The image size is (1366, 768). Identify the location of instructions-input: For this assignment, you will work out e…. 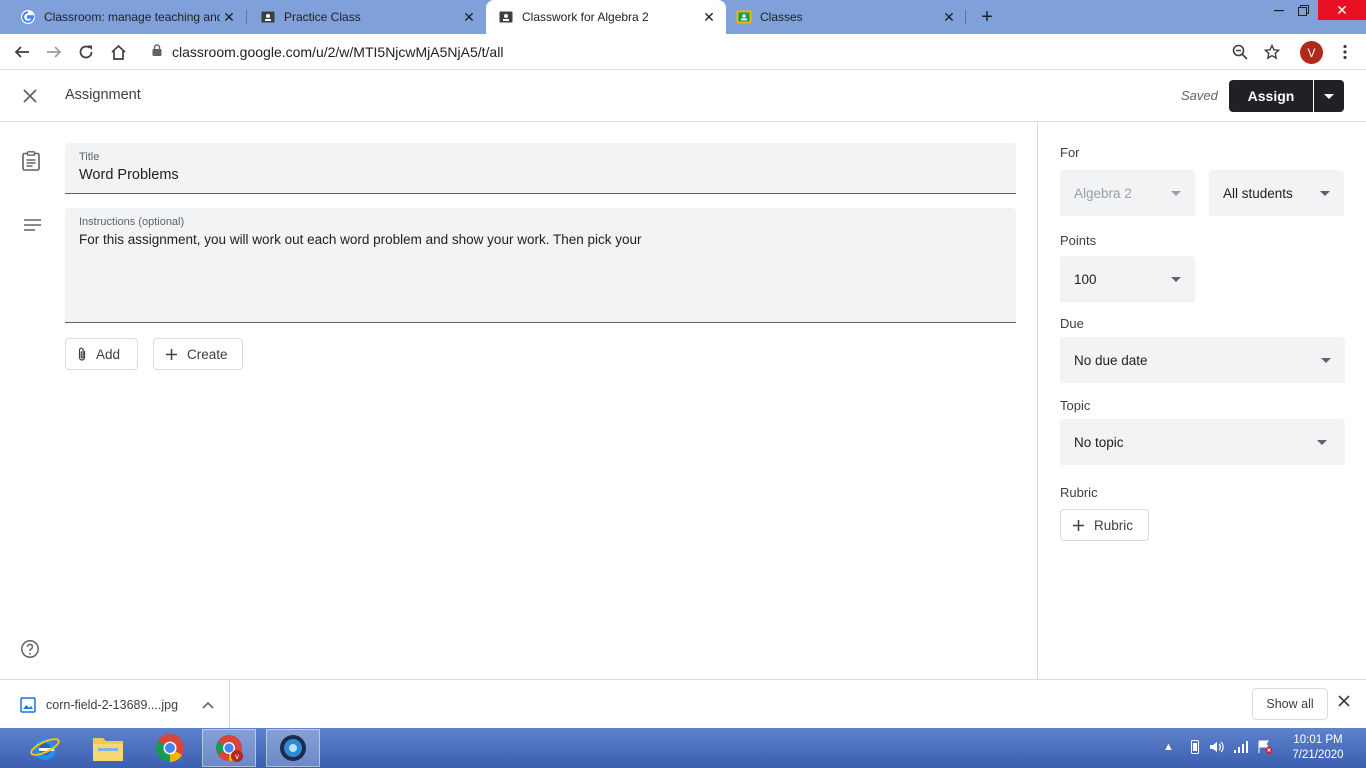
(360, 239).